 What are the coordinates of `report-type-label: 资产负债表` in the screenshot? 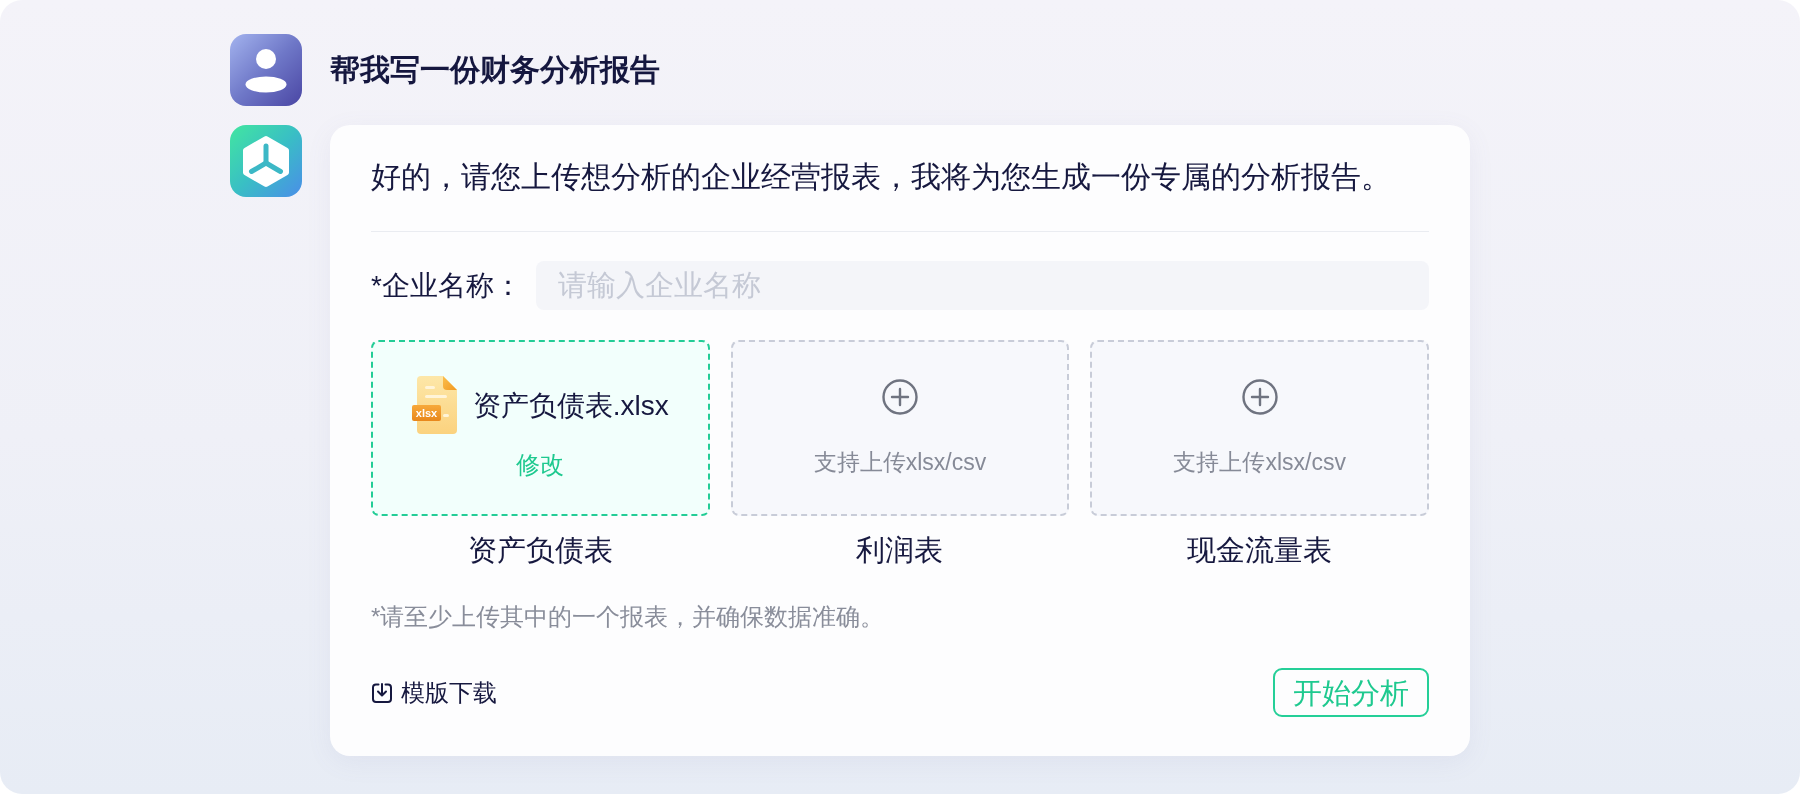 It's located at (540, 550).